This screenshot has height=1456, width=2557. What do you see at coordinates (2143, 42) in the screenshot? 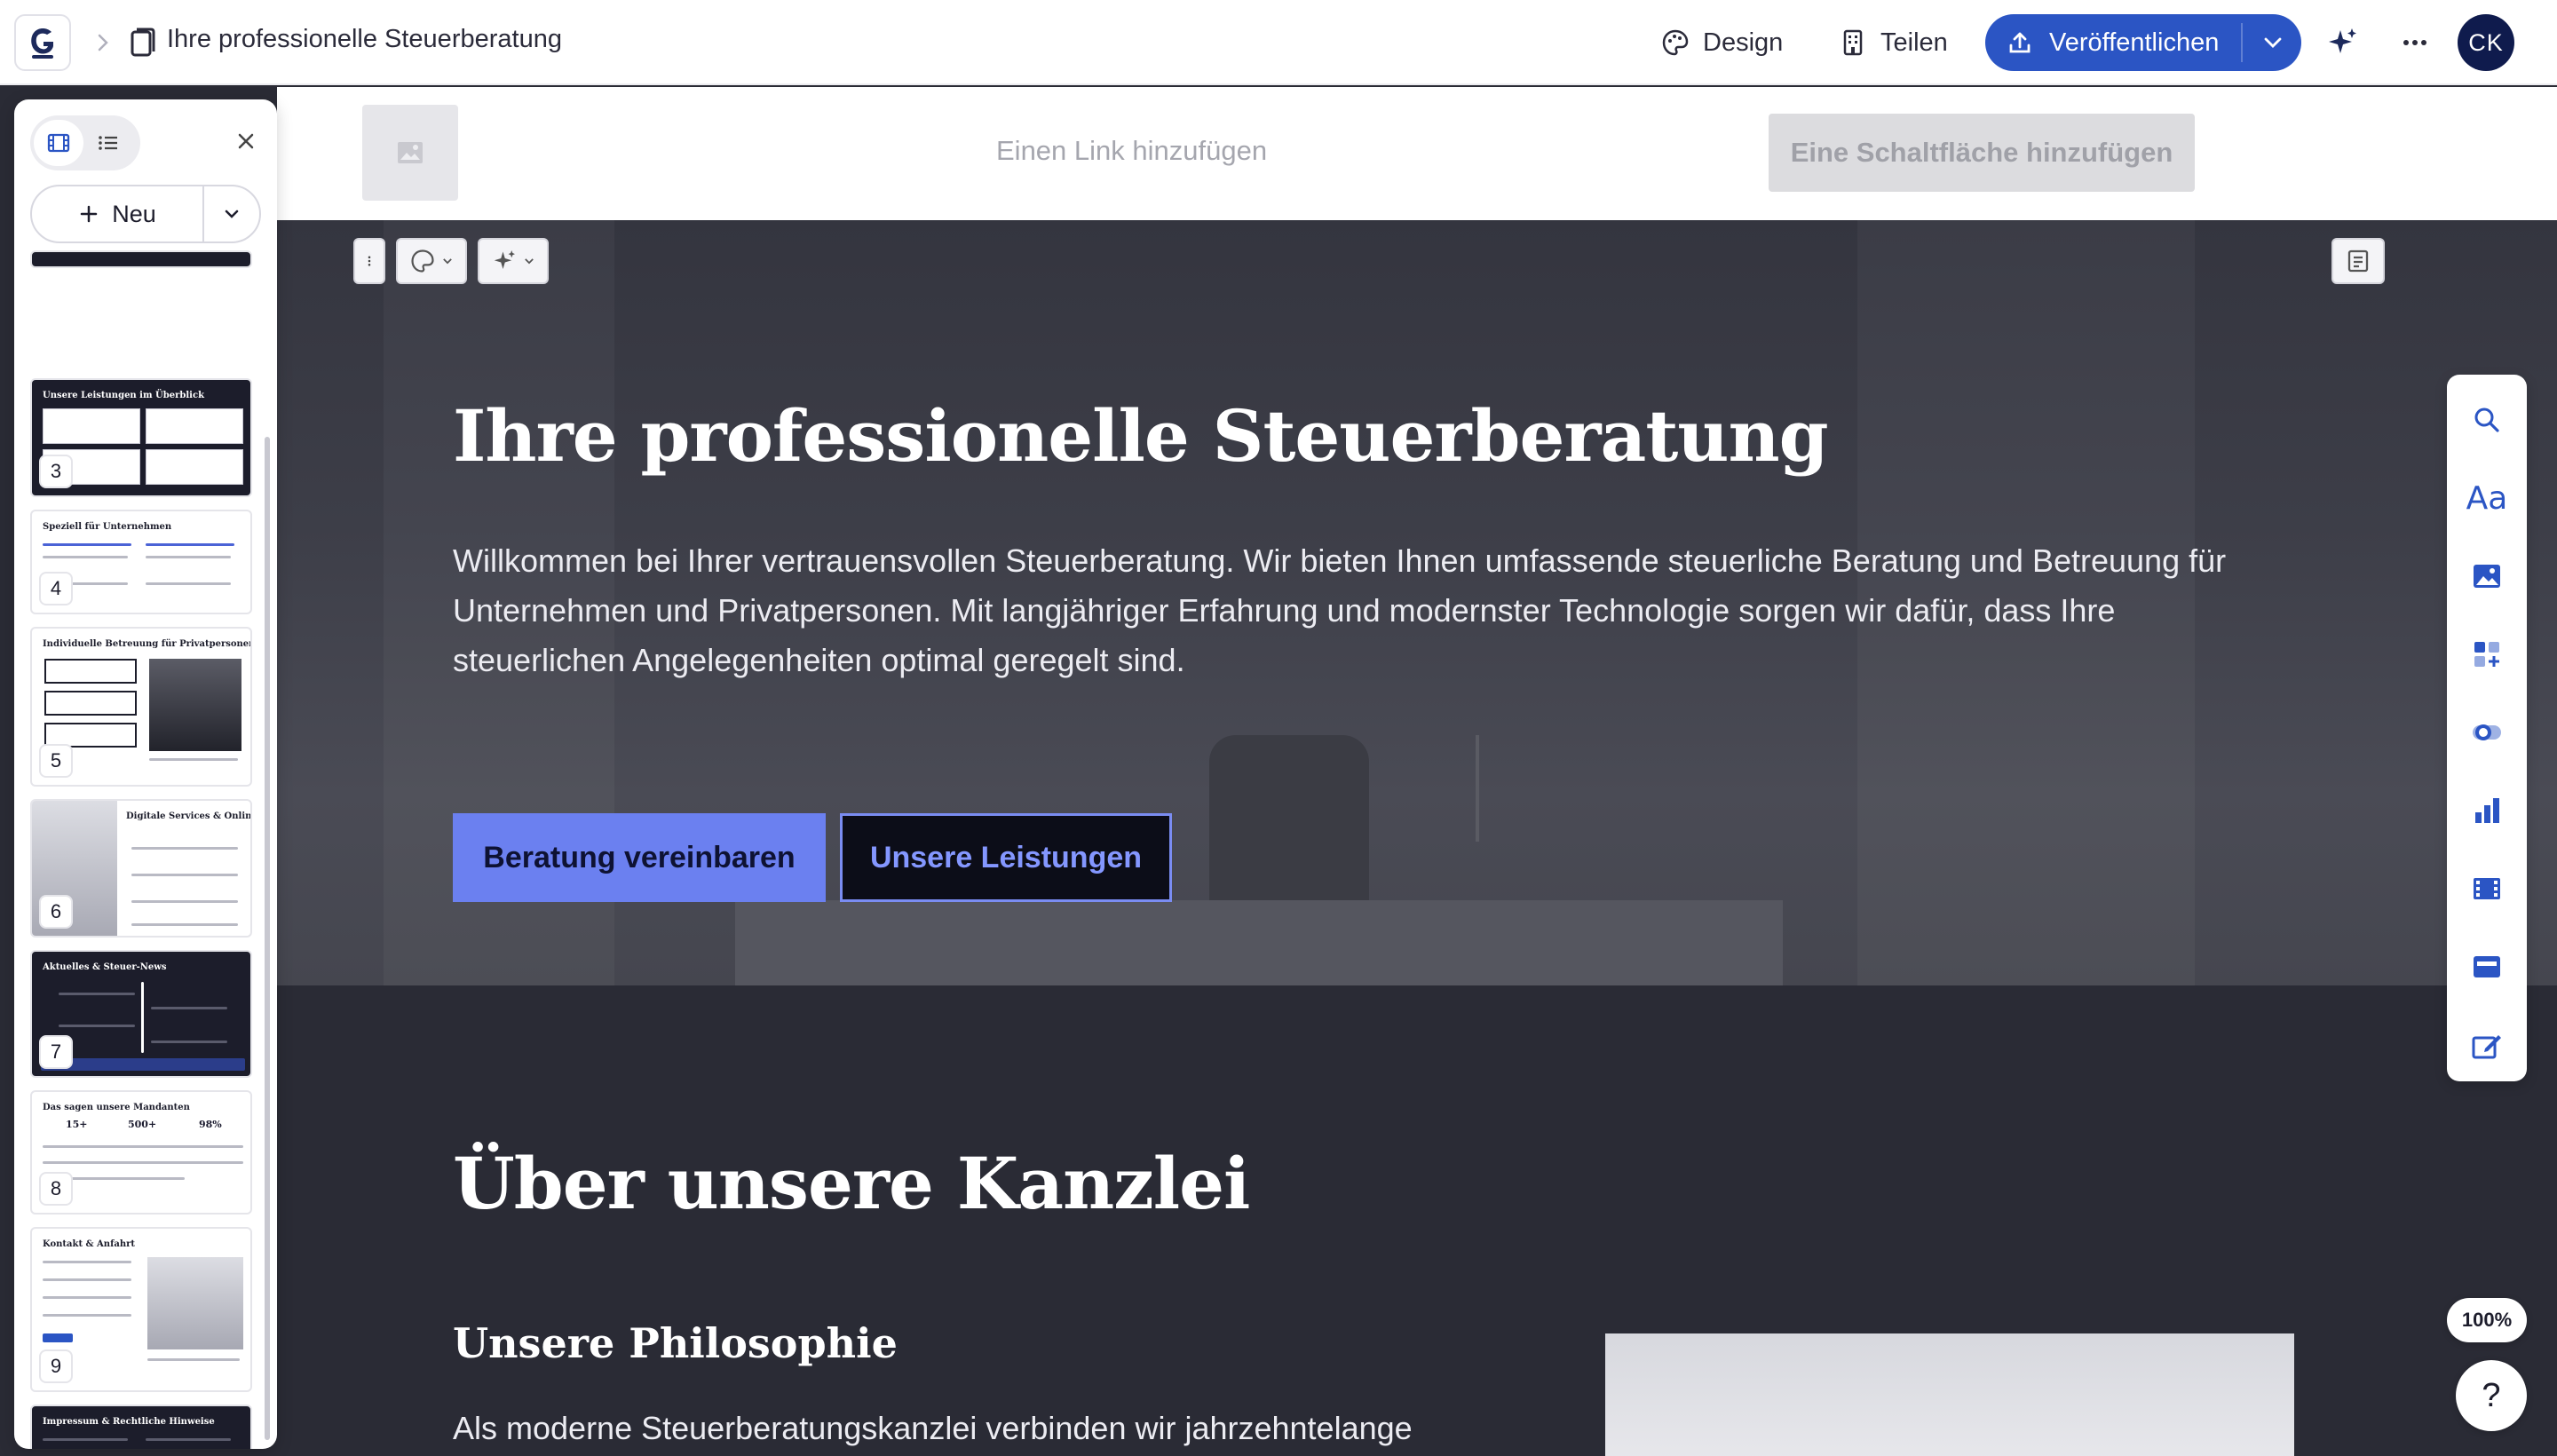
I see `publish-button: Veröffentlichen` at bounding box center [2143, 42].